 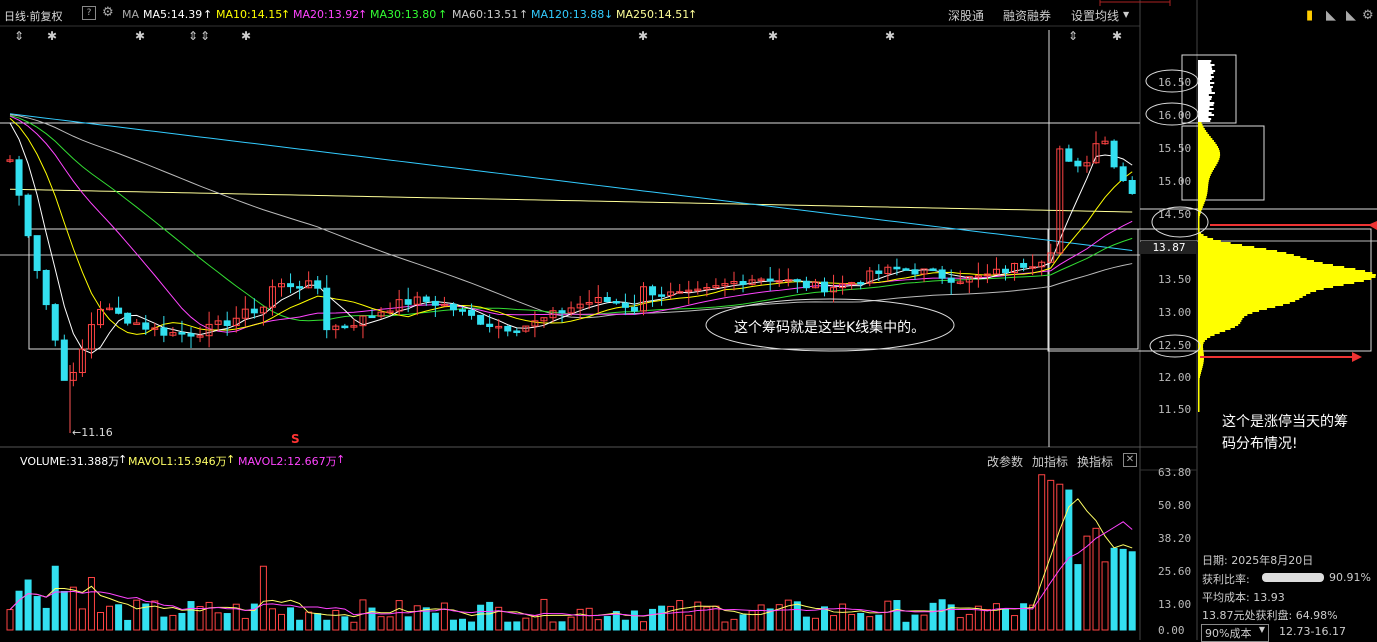 I want to click on profit-ratio-value: 90.91%, so click(x=1350, y=577).